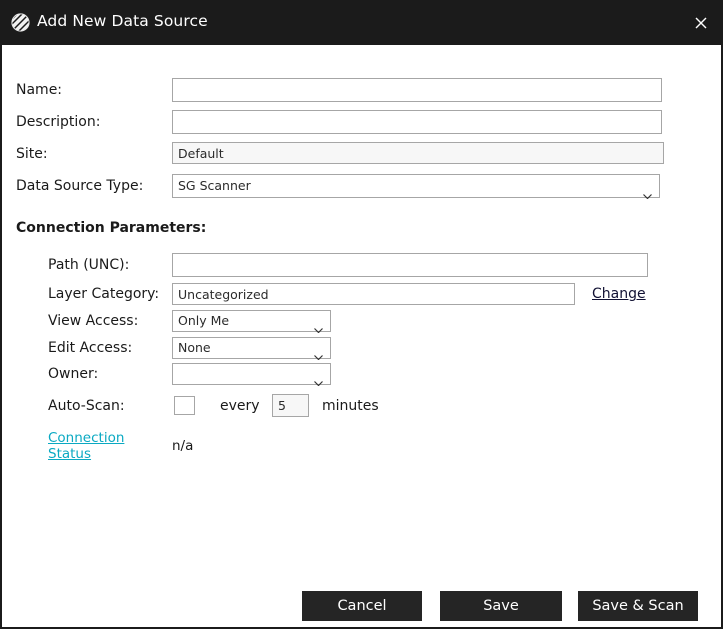  What do you see at coordinates (58, 122) in the screenshot?
I see `description-label: Description:` at bounding box center [58, 122].